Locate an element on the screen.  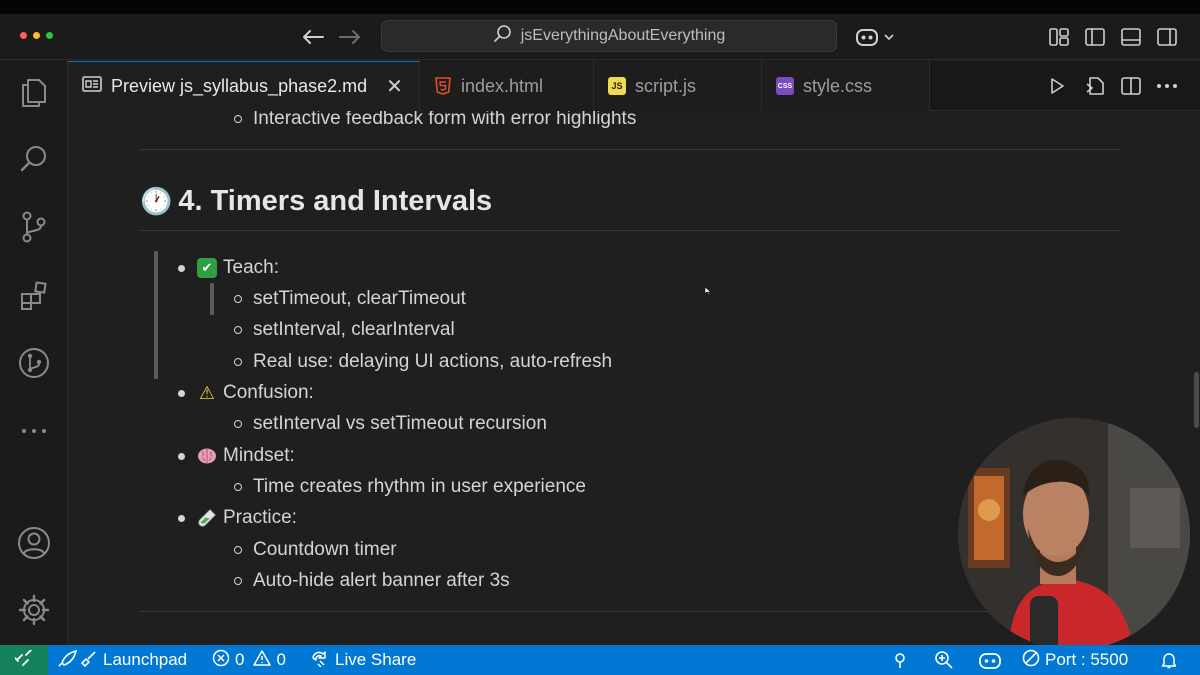
title-bar: jsEverythingAboutEverything is located at coordinates (600, 37).